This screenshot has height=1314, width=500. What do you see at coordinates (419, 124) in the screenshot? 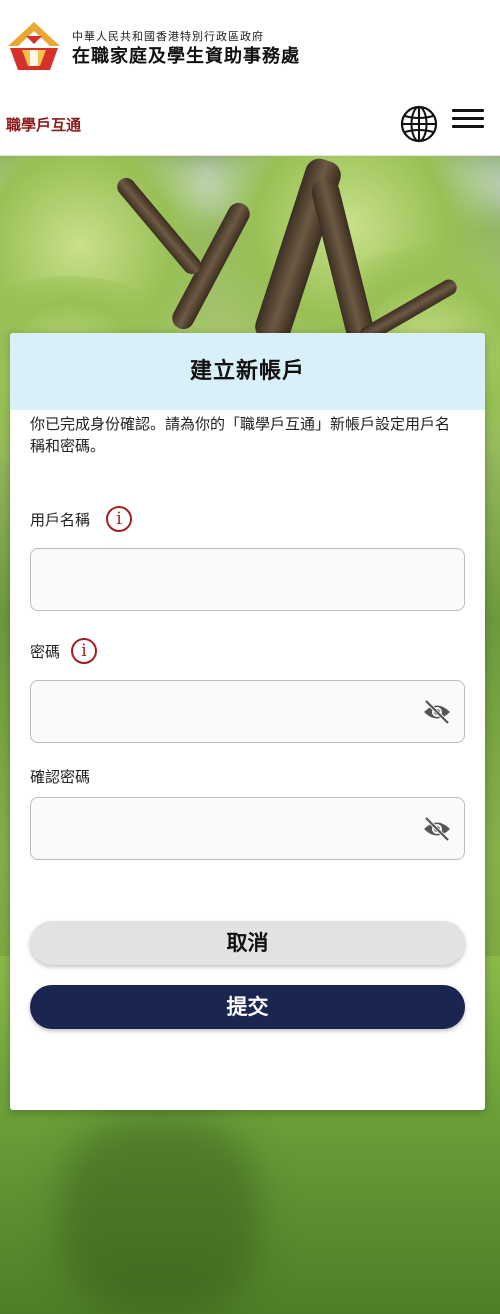
I see `globe-icon` at bounding box center [419, 124].